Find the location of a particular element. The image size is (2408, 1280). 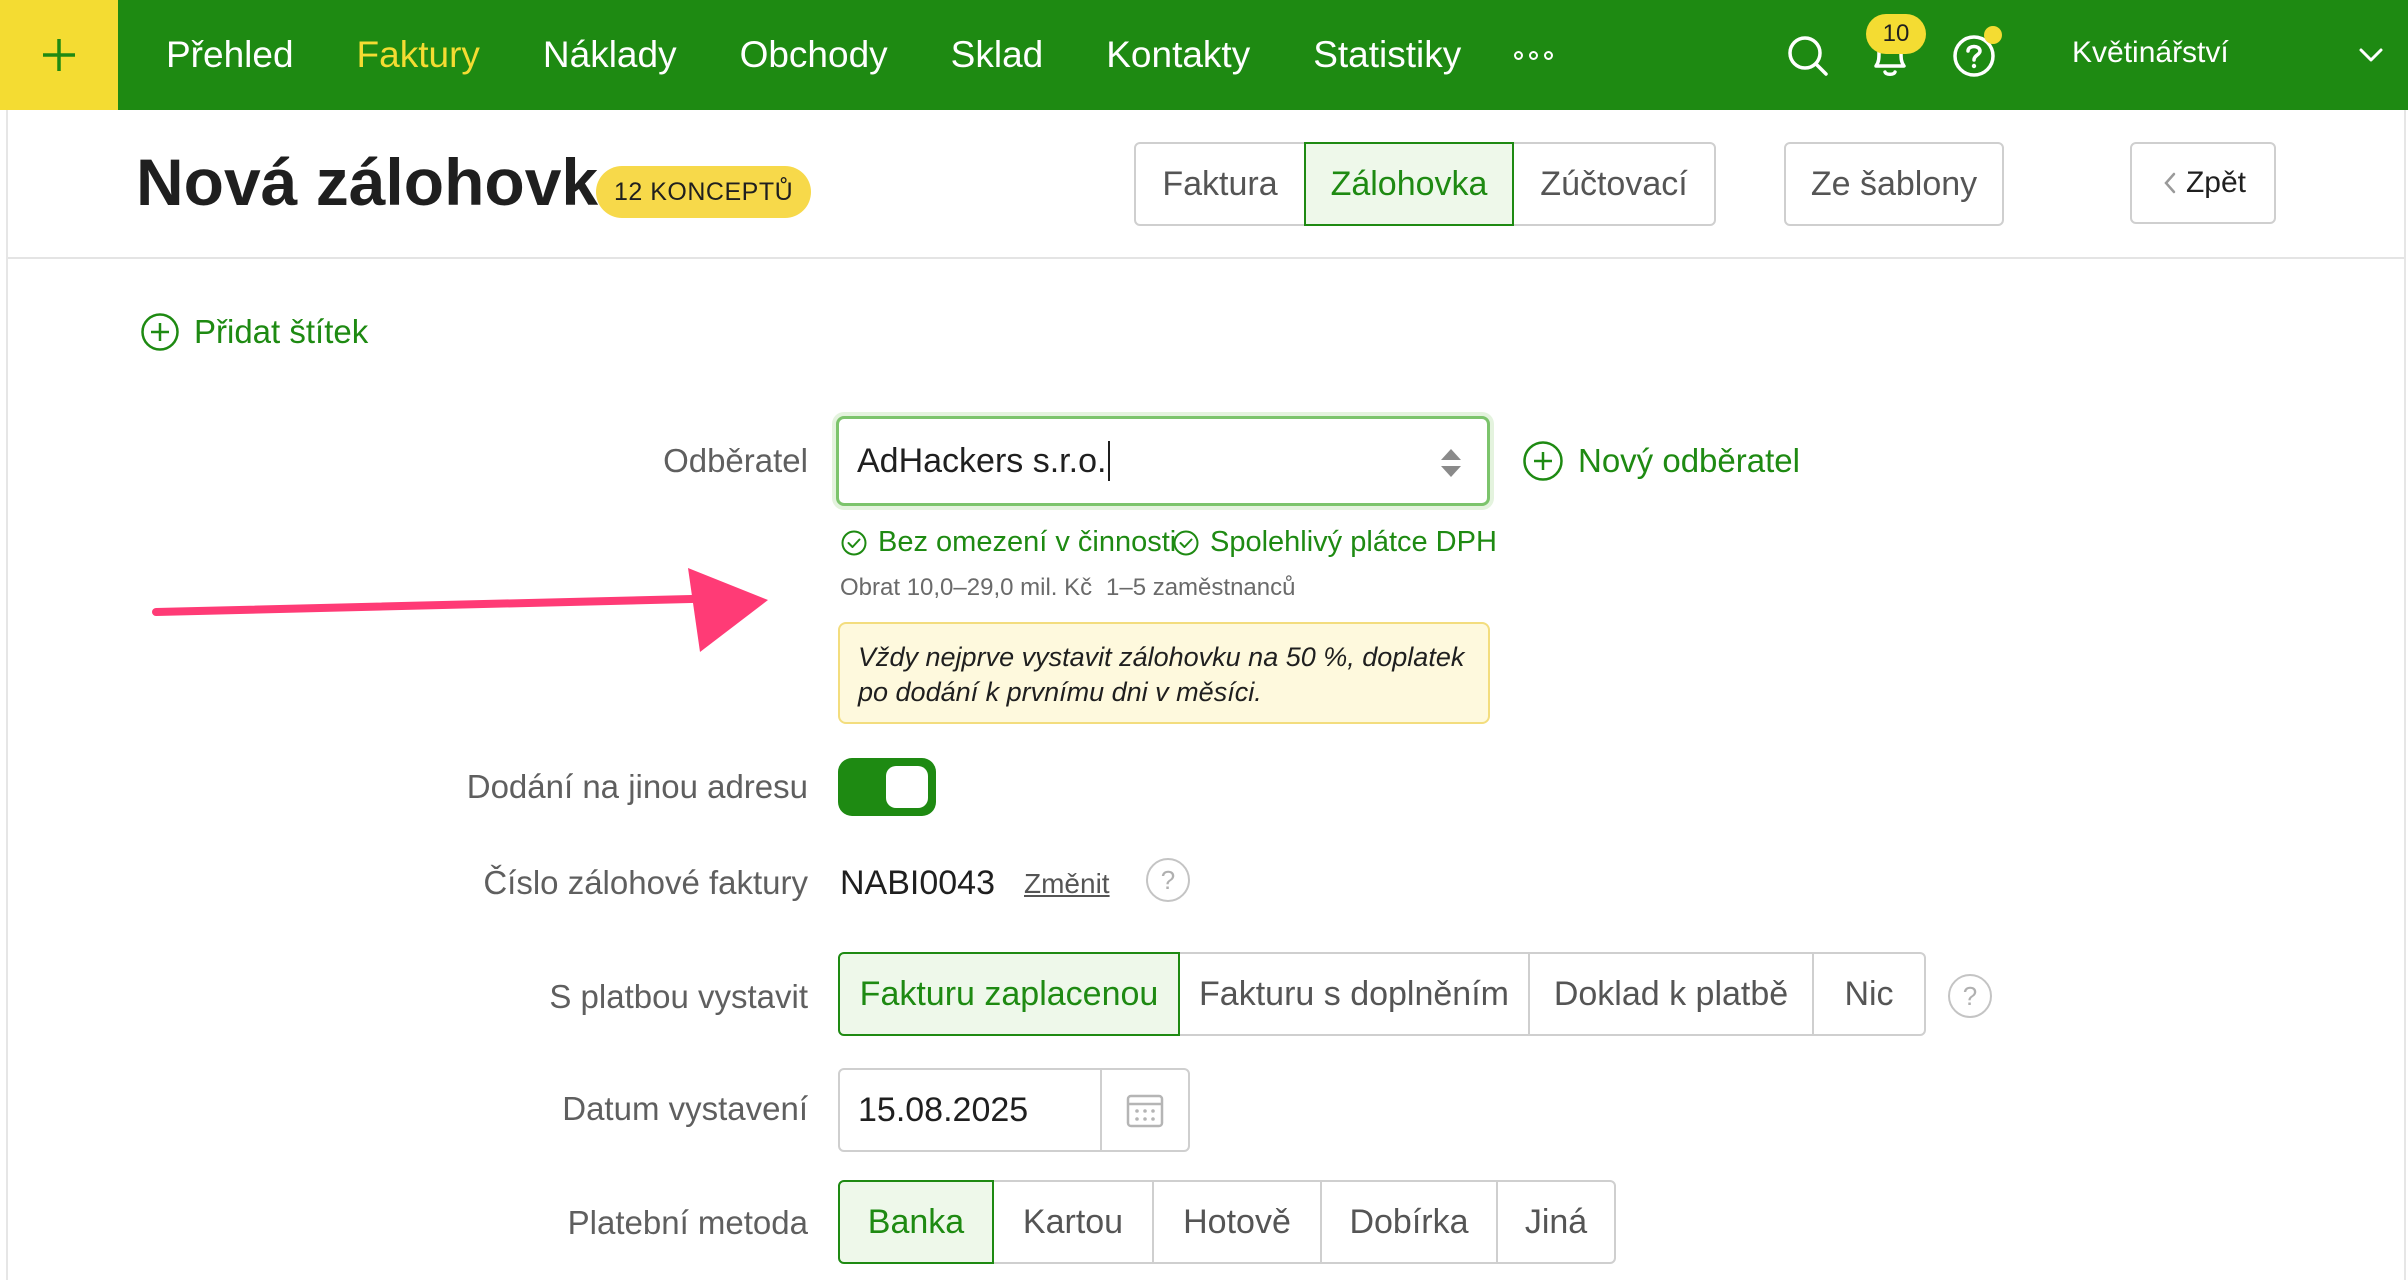

invoice-number-label: Číslo zálohové faktury is located at coordinates (645, 882).